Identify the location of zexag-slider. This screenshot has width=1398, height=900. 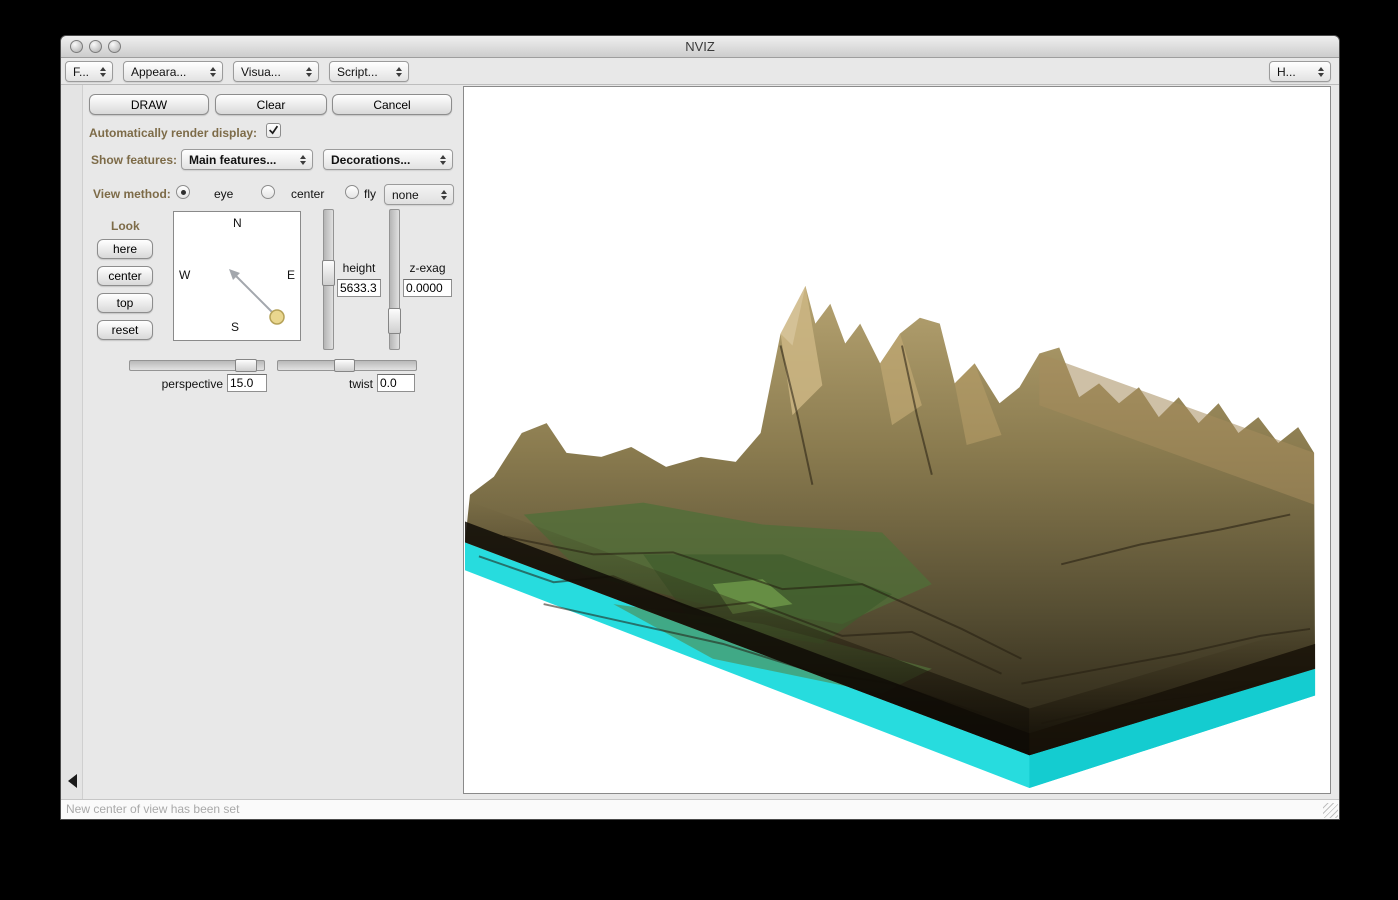
(394, 279).